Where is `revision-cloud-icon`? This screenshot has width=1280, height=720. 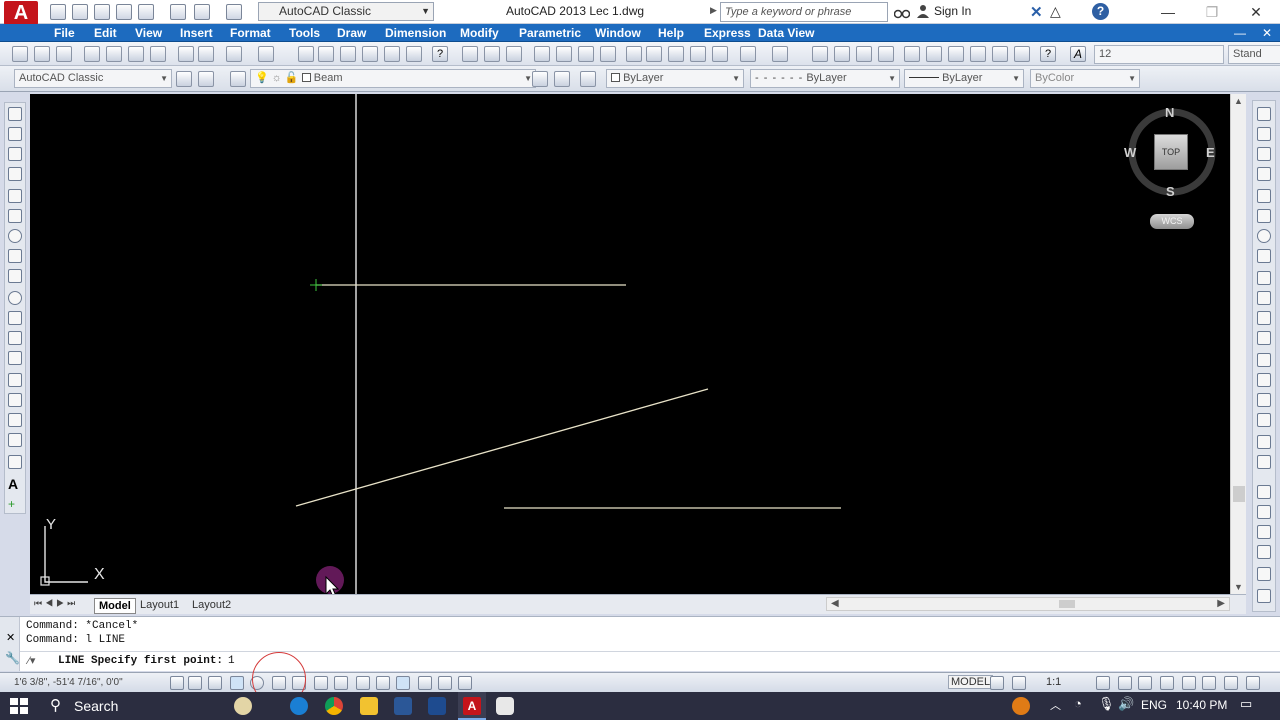
revision-cloud-icon is located at coordinates (15, 256).